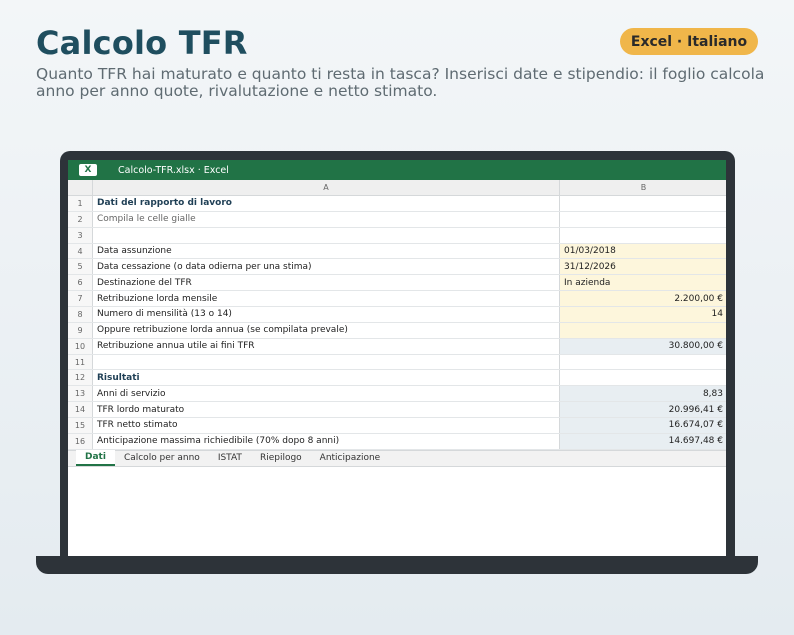  I want to click on cell-a15: TFR netto stimato, so click(326, 425).